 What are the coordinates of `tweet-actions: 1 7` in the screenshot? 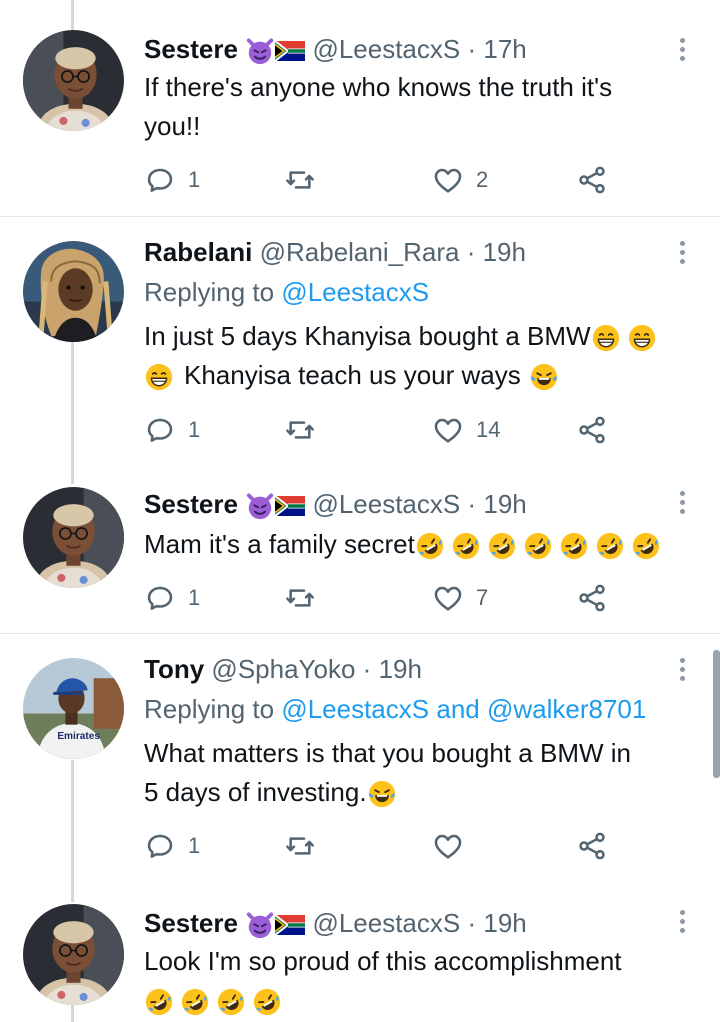 It's located at (389, 598).